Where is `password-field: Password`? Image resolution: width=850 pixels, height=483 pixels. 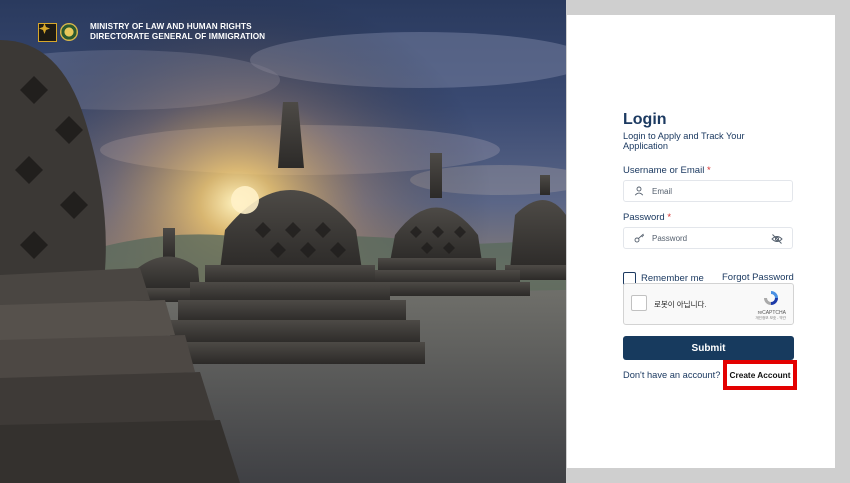
password-field: Password is located at coordinates (708, 238).